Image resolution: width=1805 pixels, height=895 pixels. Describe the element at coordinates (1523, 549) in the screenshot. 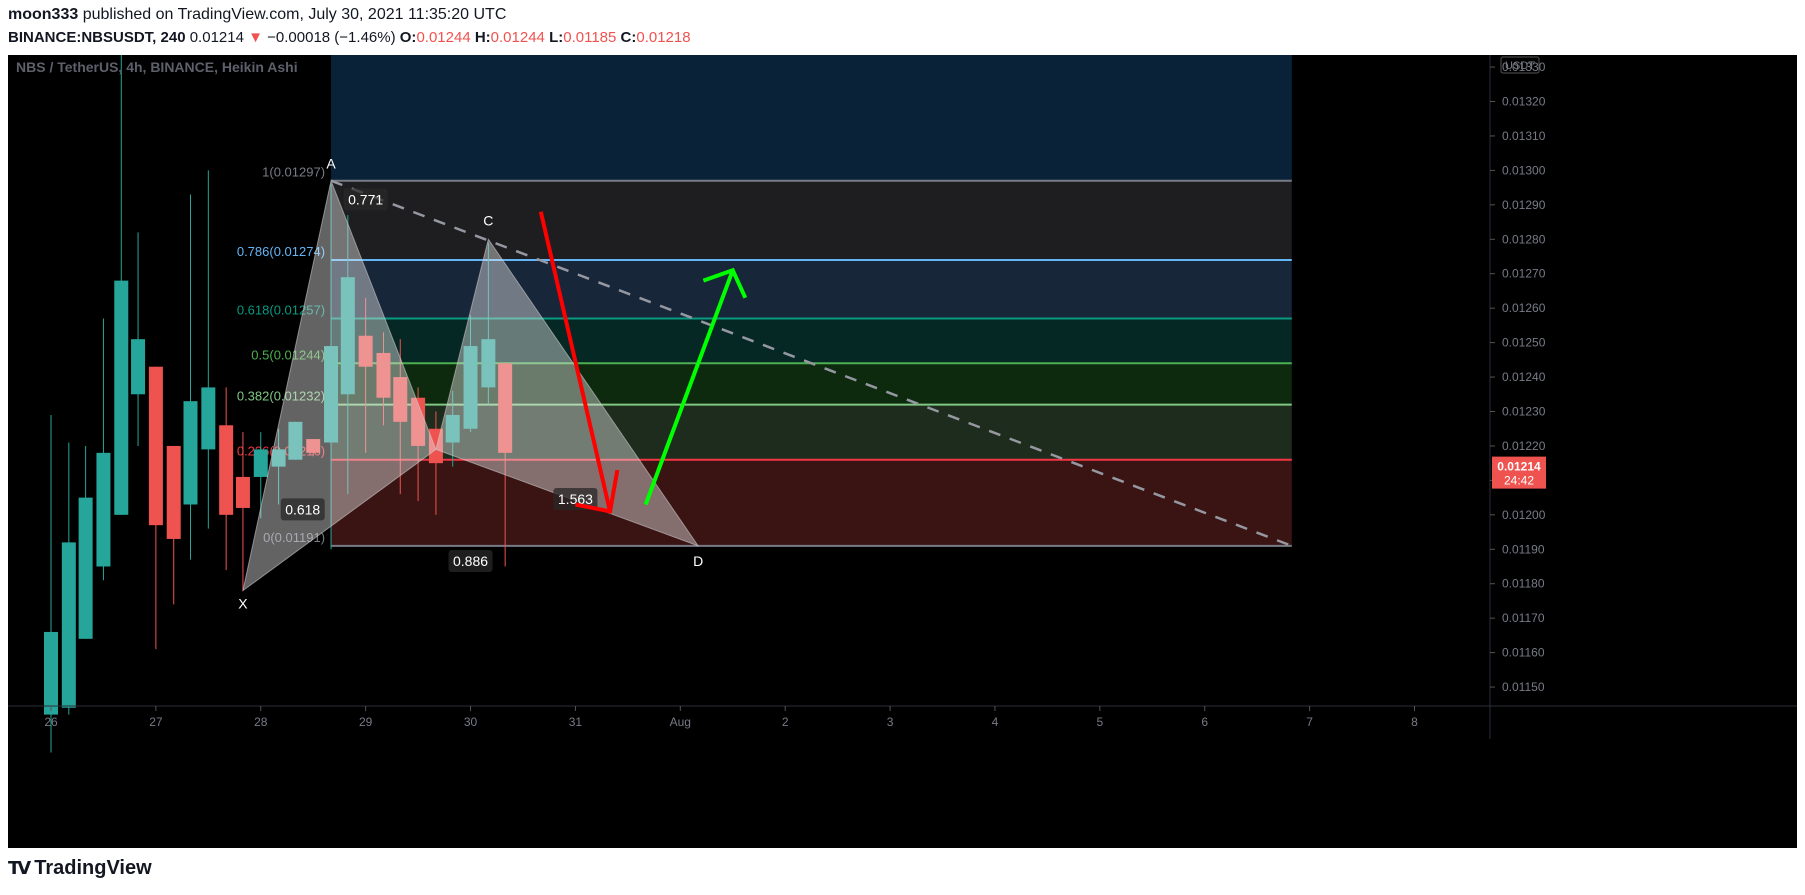

I see `price-axis-label: 0.01190` at that location.